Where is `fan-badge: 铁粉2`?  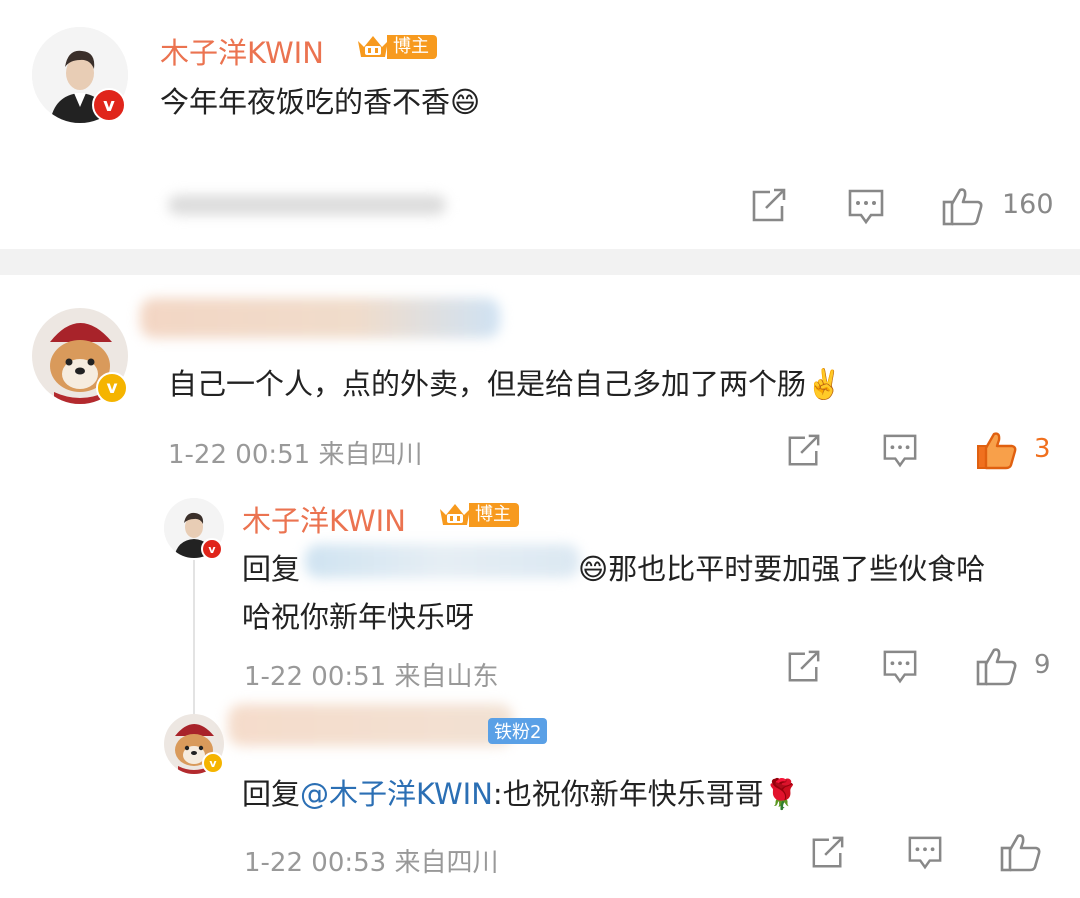
fan-badge: 铁粉2 is located at coordinates (518, 731).